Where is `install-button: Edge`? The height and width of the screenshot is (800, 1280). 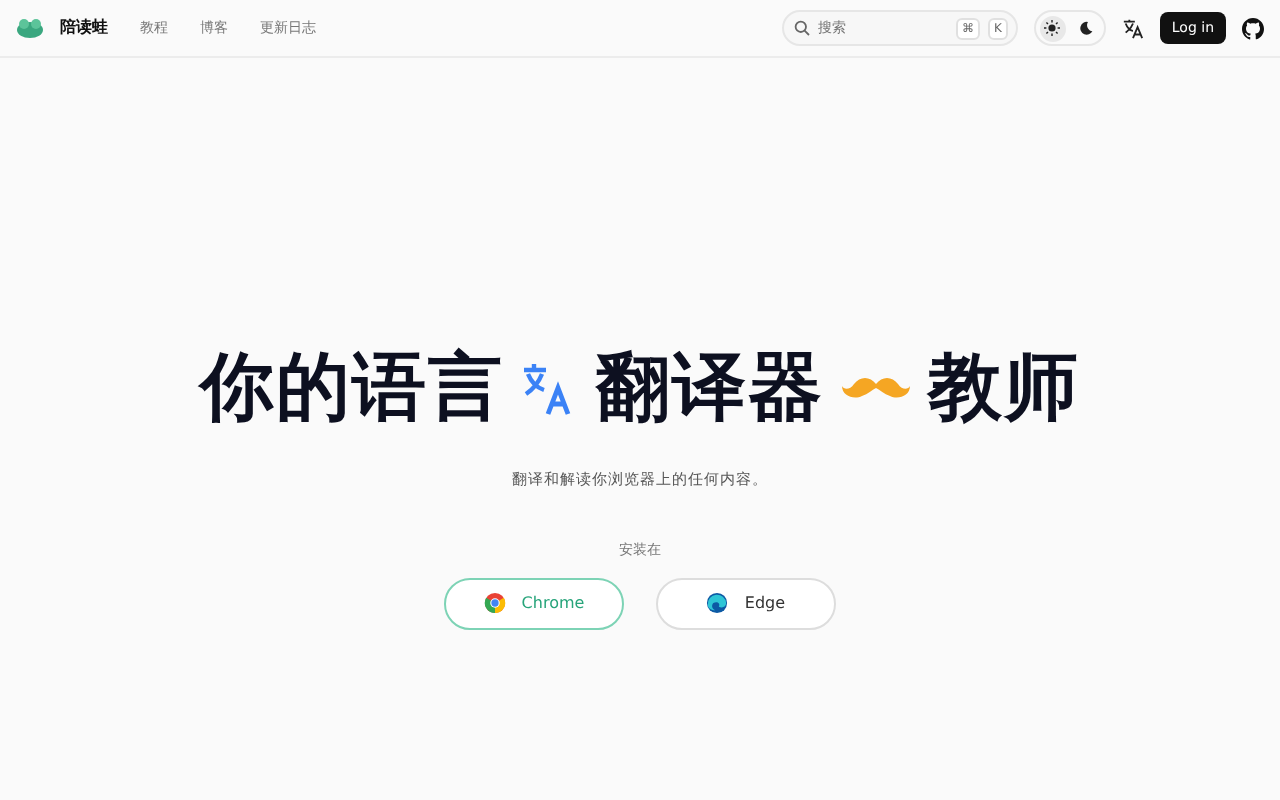 install-button: Edge is located at coordinates (746, 603).